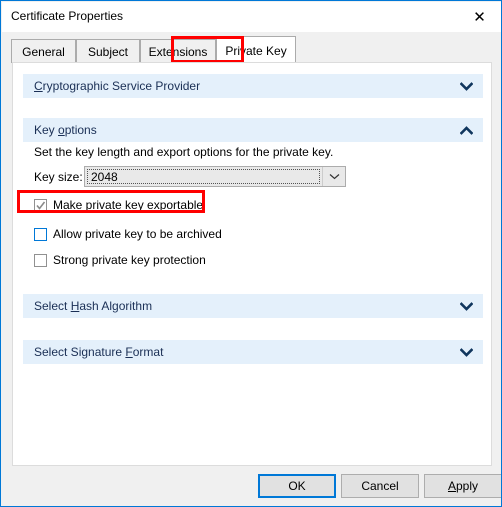 The width and height of the screenshot is (502, 507). What do you see at coordinates (466, 130) in the screenshot?
I see `chevron-up-icon` at bounding box center [466, 130].